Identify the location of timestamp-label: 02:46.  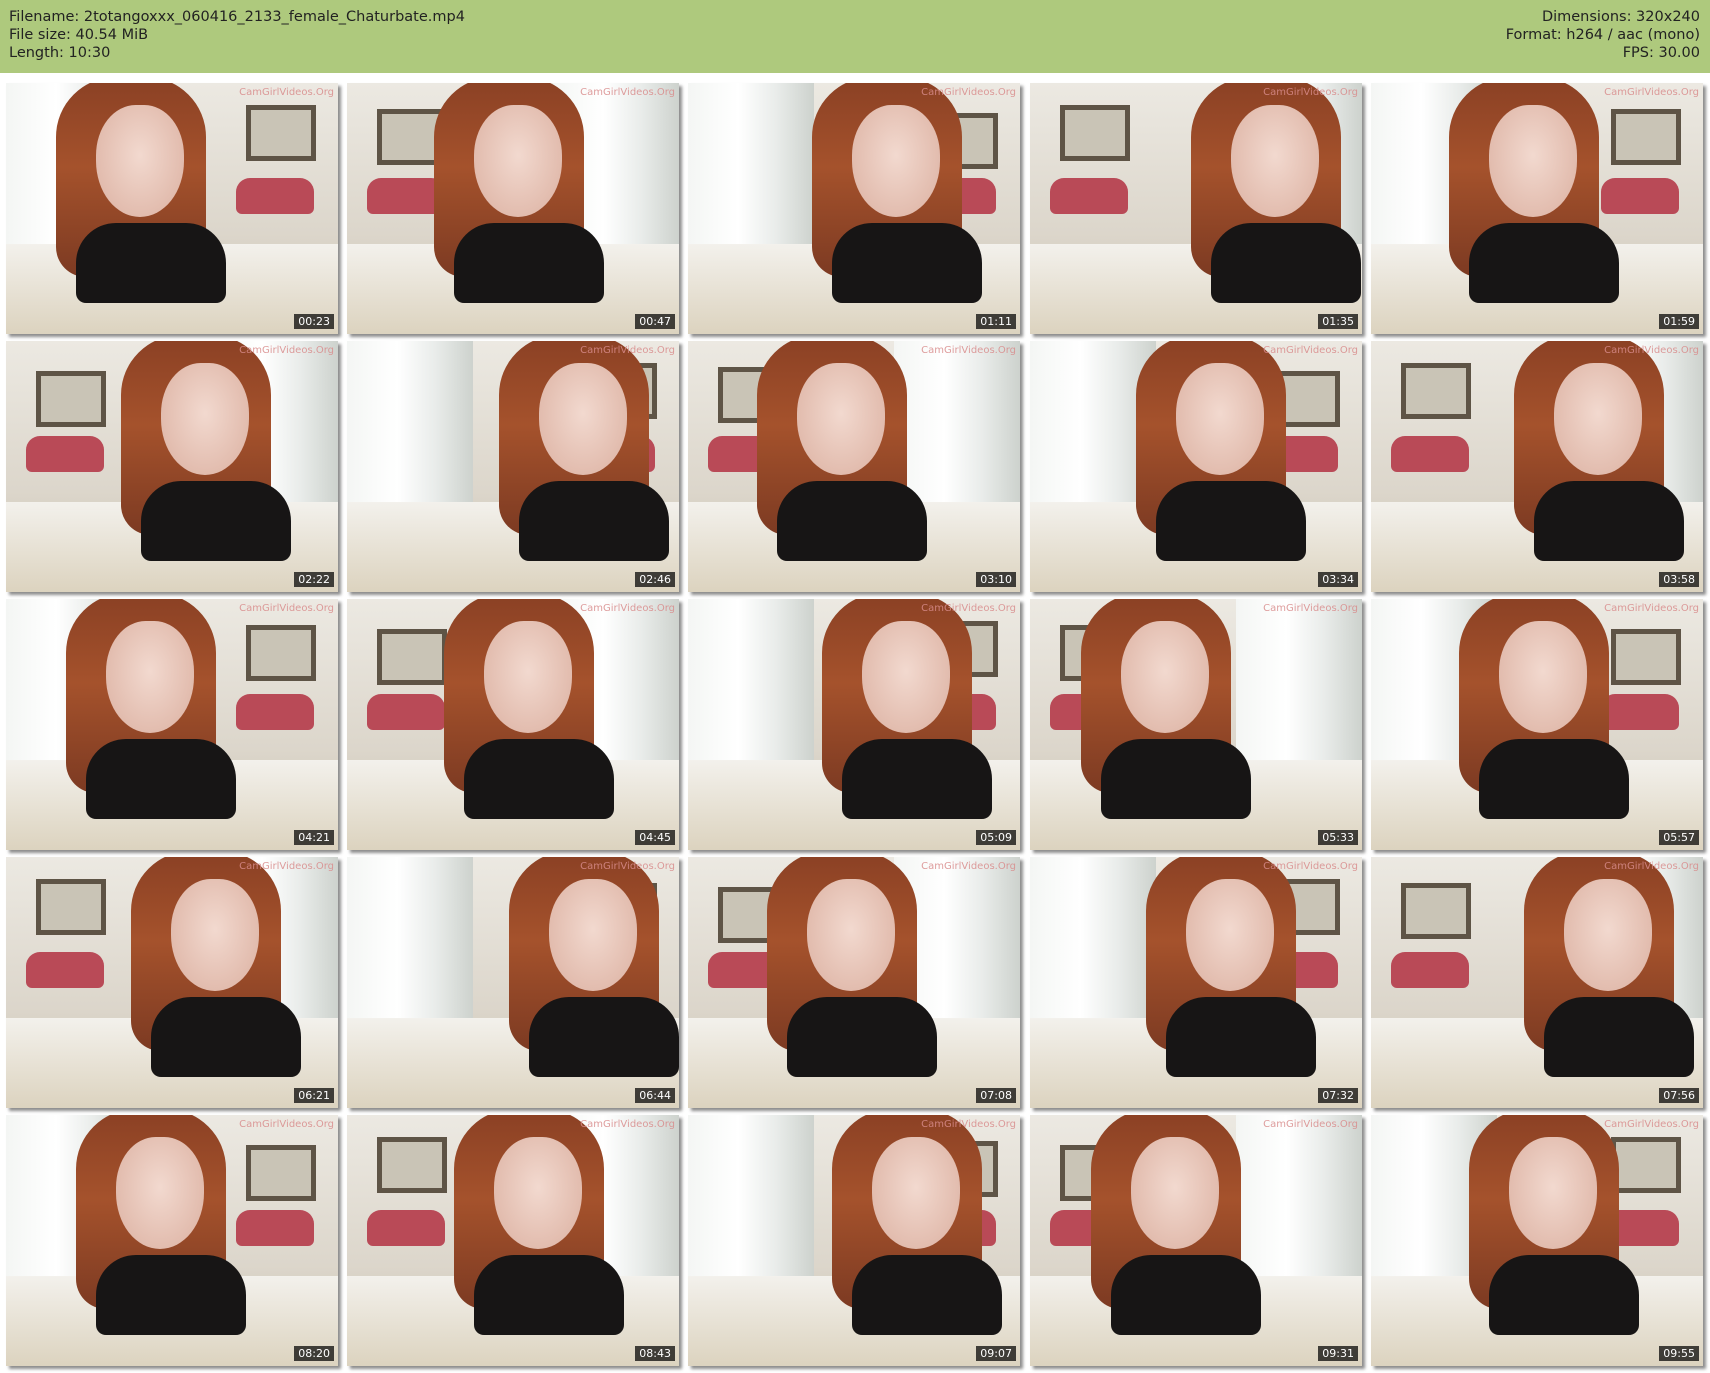
(655, 579).